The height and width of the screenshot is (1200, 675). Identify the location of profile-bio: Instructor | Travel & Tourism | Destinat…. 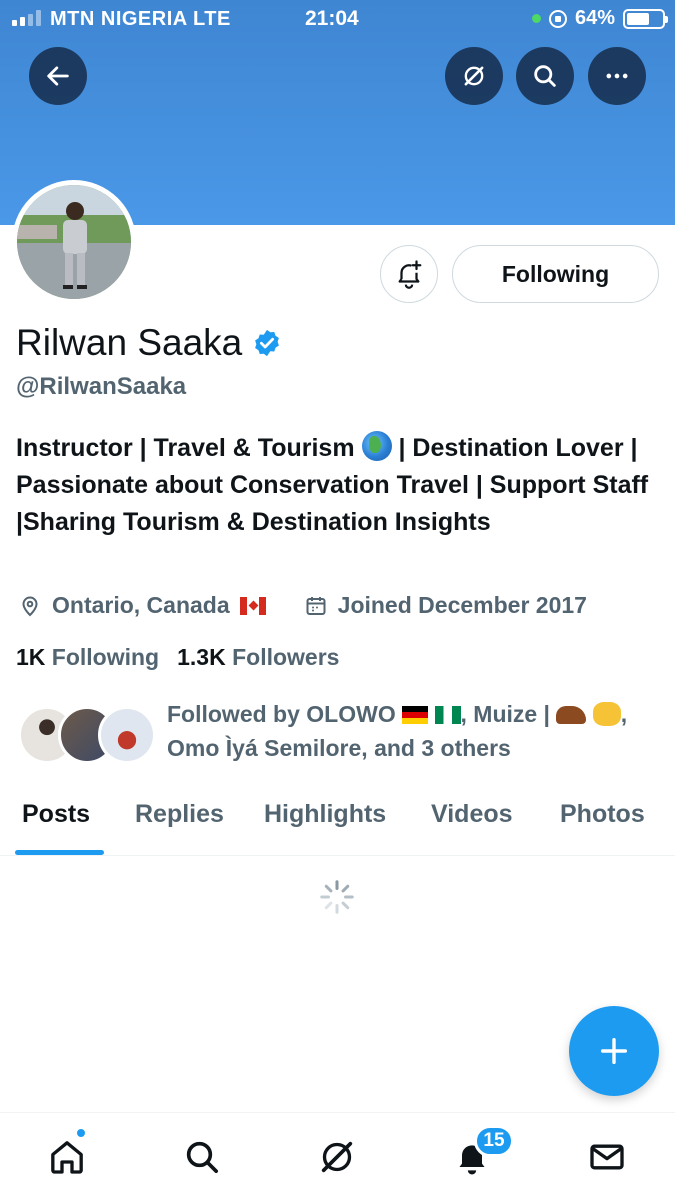
(336, 485).